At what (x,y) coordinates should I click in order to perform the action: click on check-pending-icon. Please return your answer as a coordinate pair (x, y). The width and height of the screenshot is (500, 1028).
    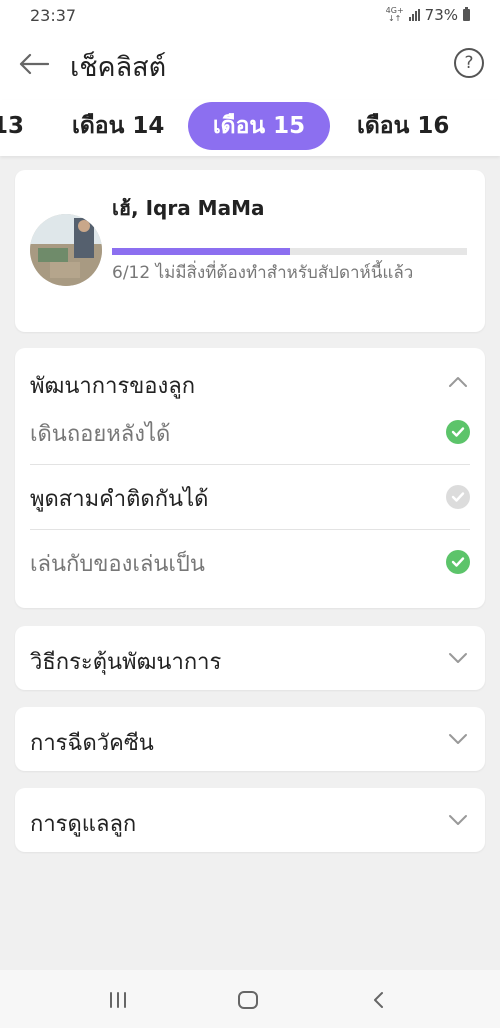
    Looking at the image, I should click on (458, 497).